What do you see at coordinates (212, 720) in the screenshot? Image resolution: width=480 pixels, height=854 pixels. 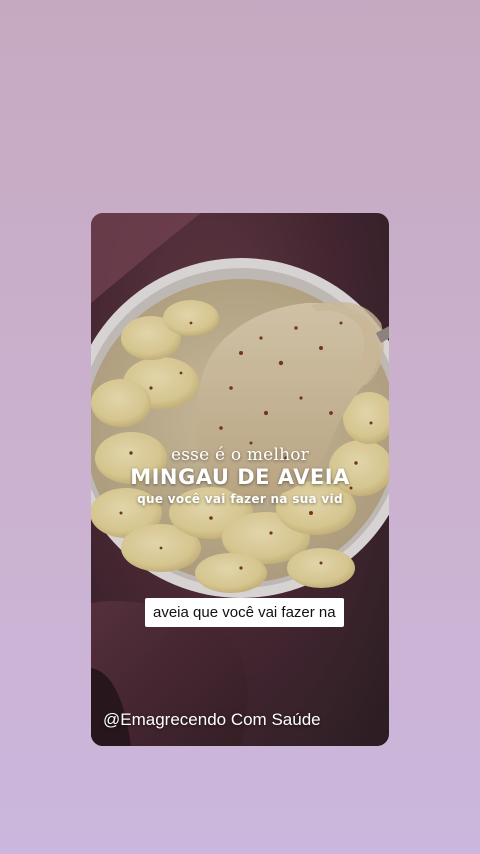 I see `account-username: @Emagrecendo Com Saúde` at bounding box center [212, 720].